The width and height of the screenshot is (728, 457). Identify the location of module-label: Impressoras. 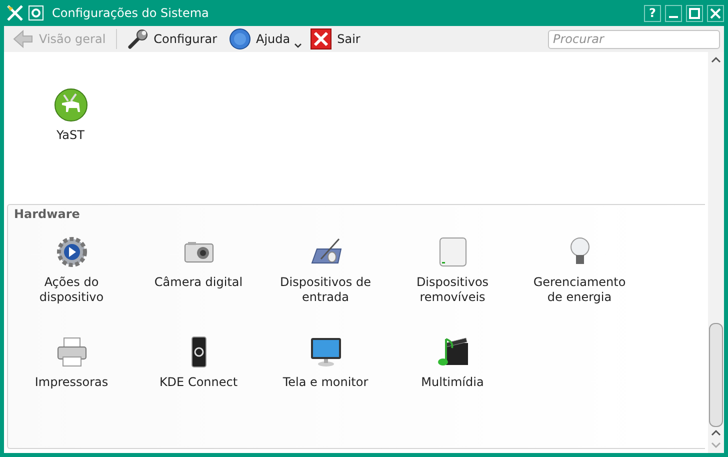
(71, 382).